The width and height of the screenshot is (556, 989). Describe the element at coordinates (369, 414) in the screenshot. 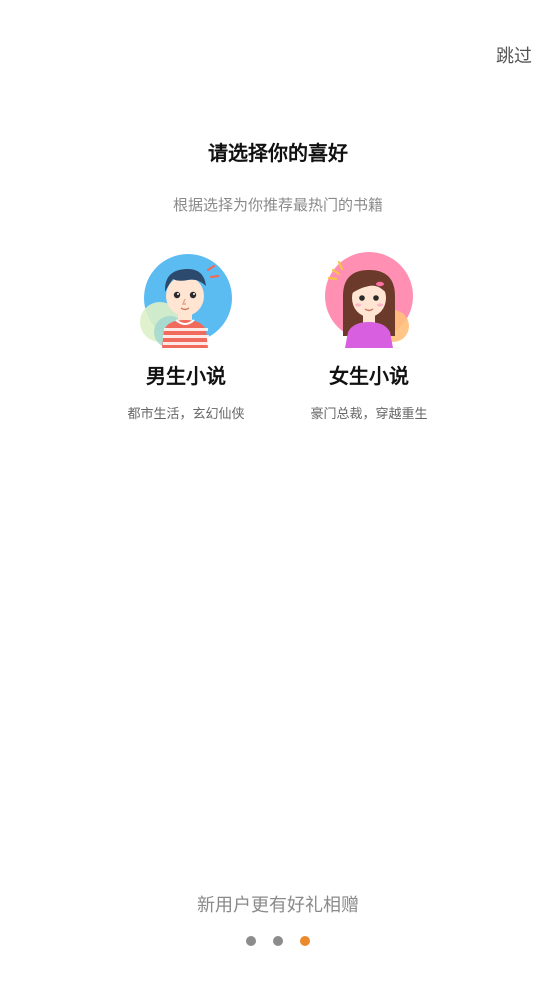

I see `female-novel-description: 豪门总裁，穿越重生` at that location.